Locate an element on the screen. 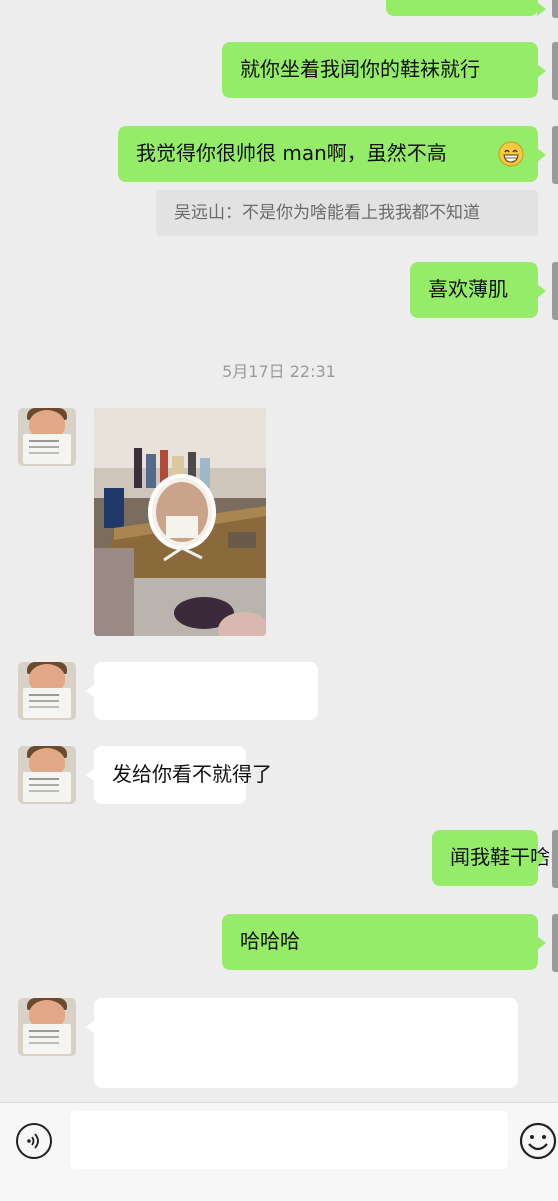 The height and width of the screenshot is (1201, 558). incoming-message: 发给你看不就得了 is located at coordinates (179, 775).